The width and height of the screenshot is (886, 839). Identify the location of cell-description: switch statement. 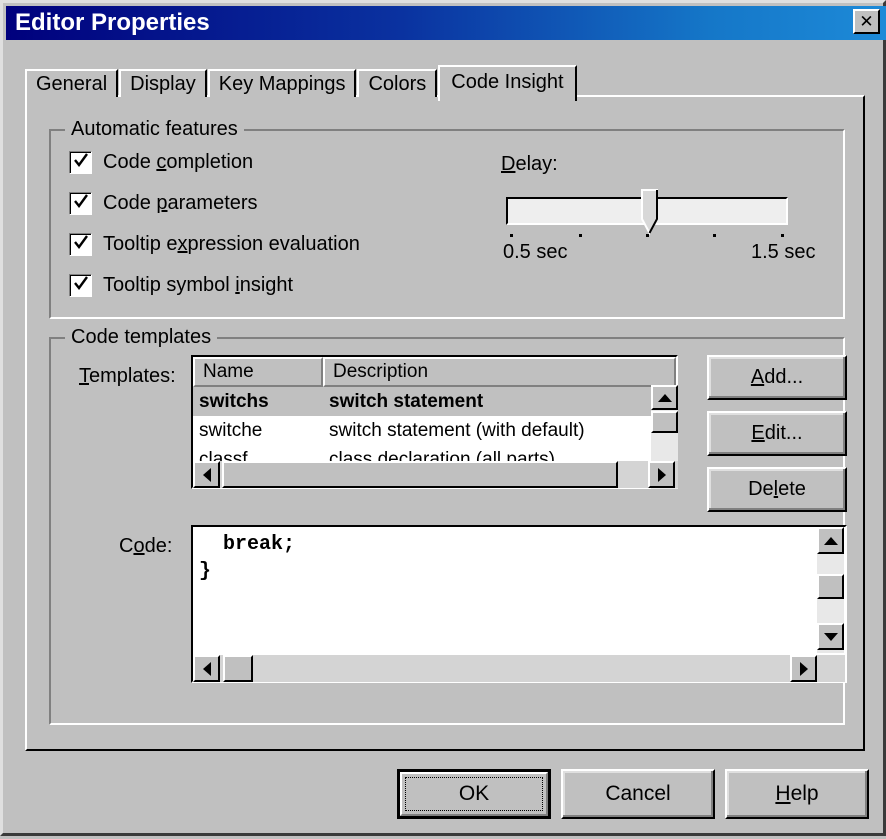
(406, 401).